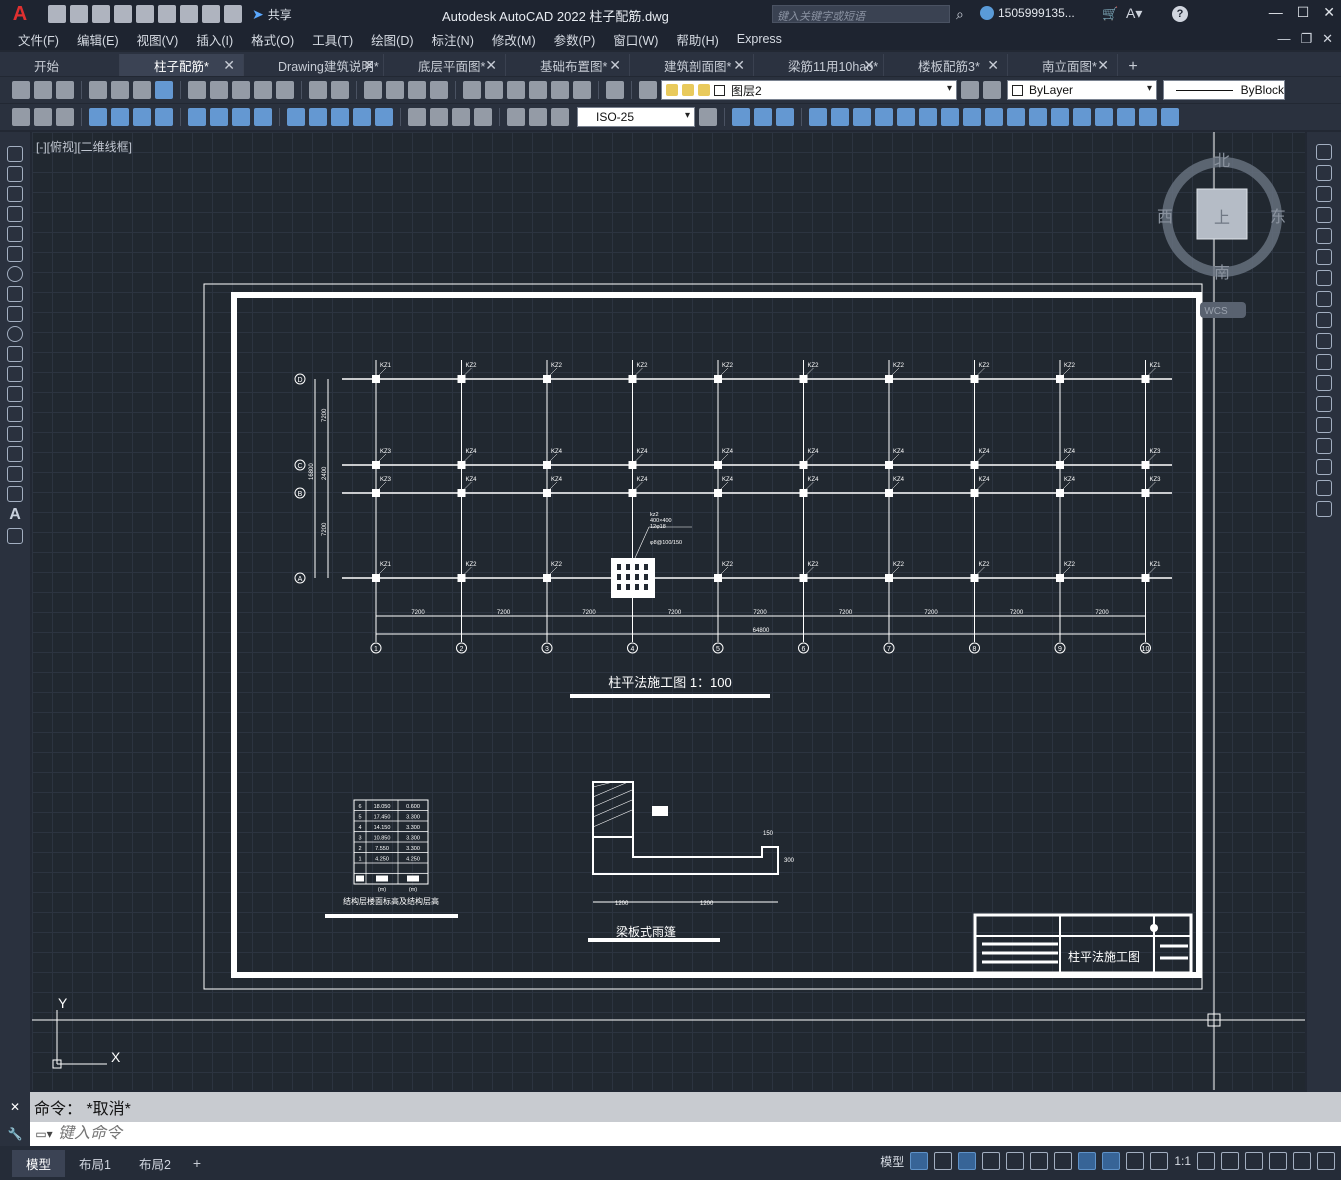 The width and height of the screenshot is (1341, 1180). I want to click on ordinate-dim-icon, so click(164, 117).